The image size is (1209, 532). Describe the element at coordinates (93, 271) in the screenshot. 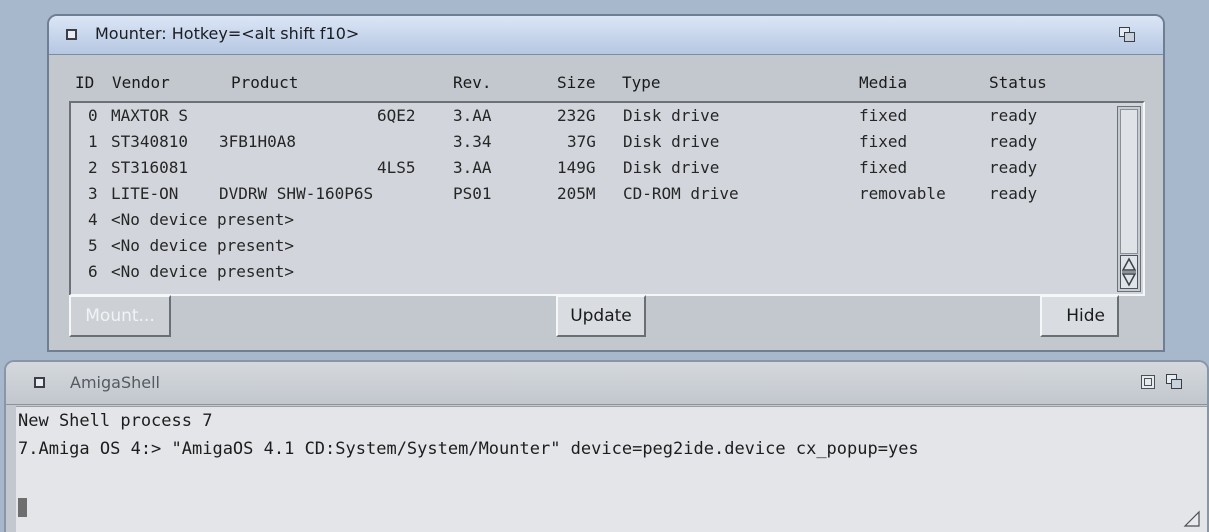

I see `row-id: 6` at that location.